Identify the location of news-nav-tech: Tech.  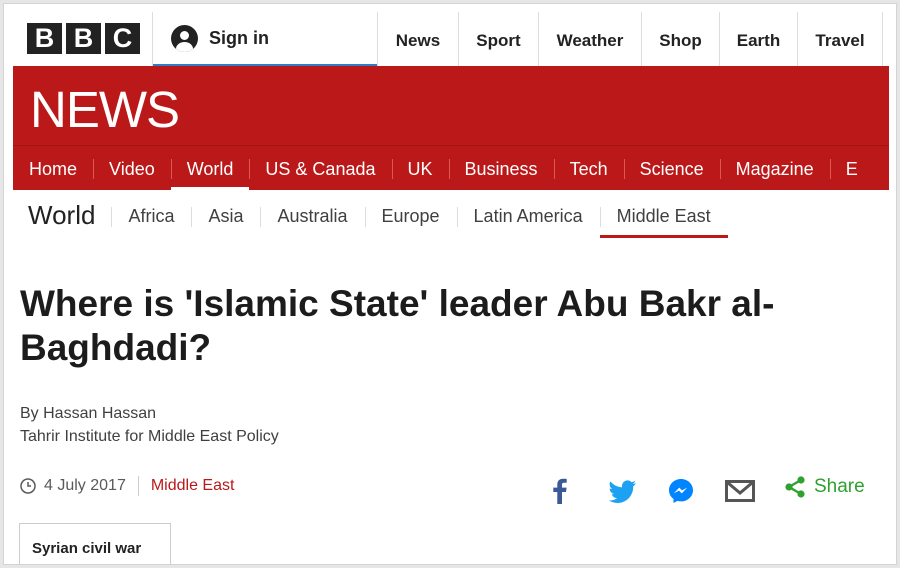
(588, 168).